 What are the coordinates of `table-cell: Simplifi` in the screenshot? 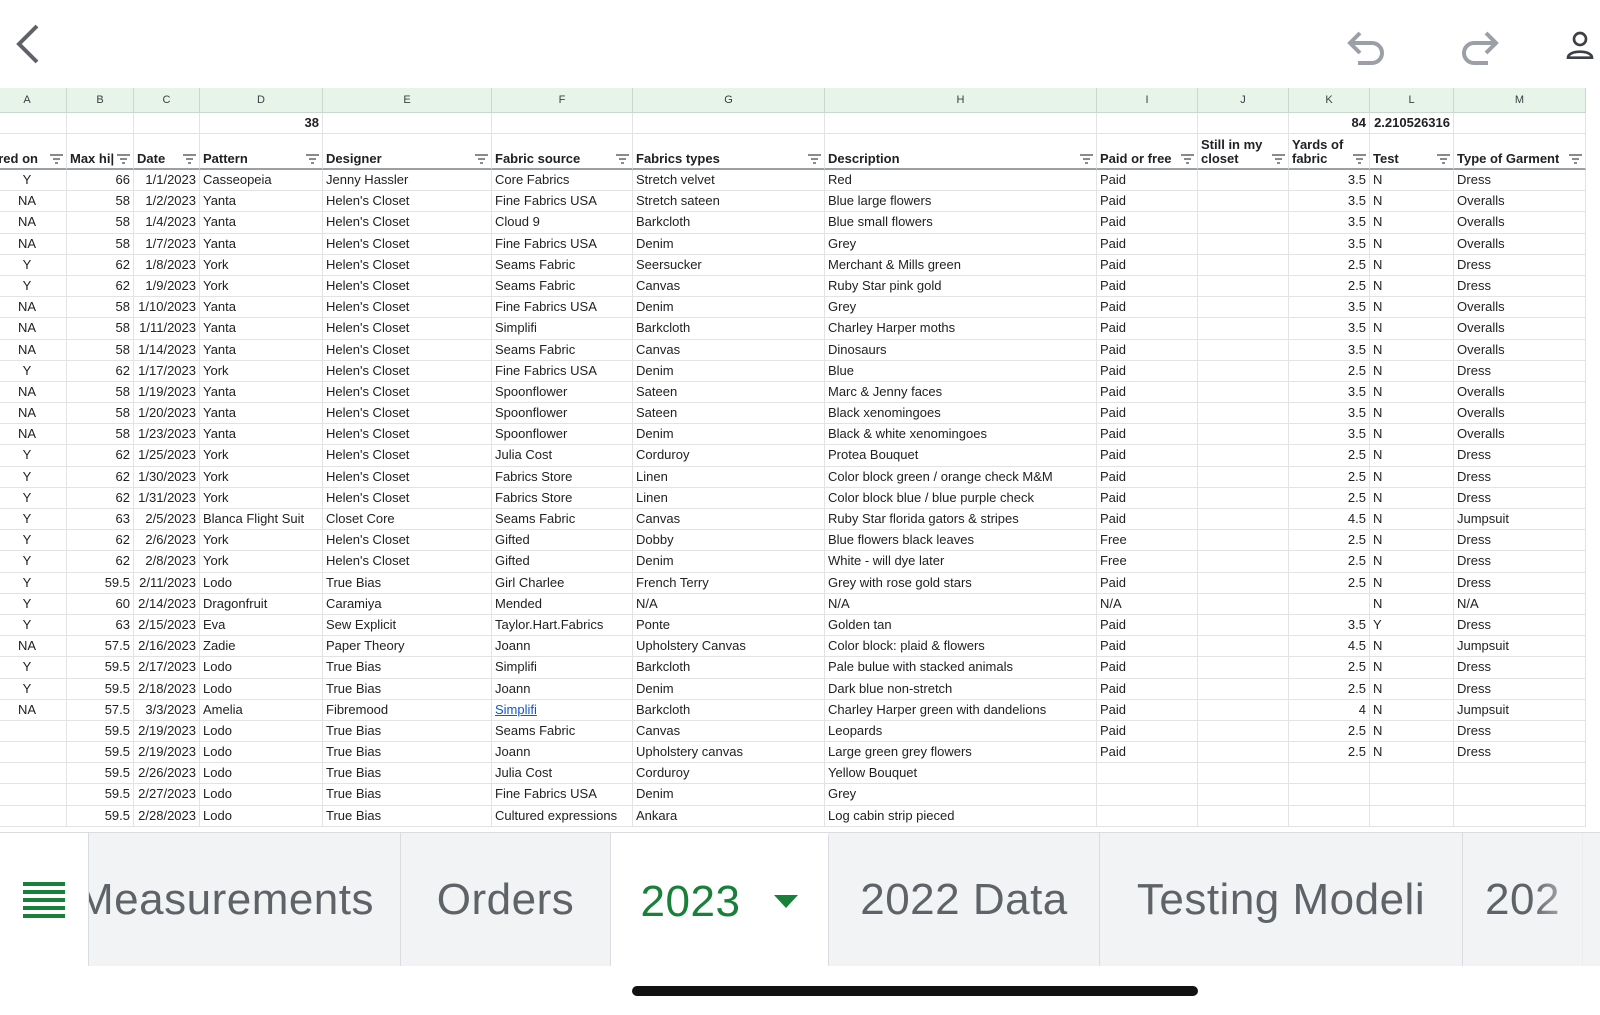 It's located at (562, 668).